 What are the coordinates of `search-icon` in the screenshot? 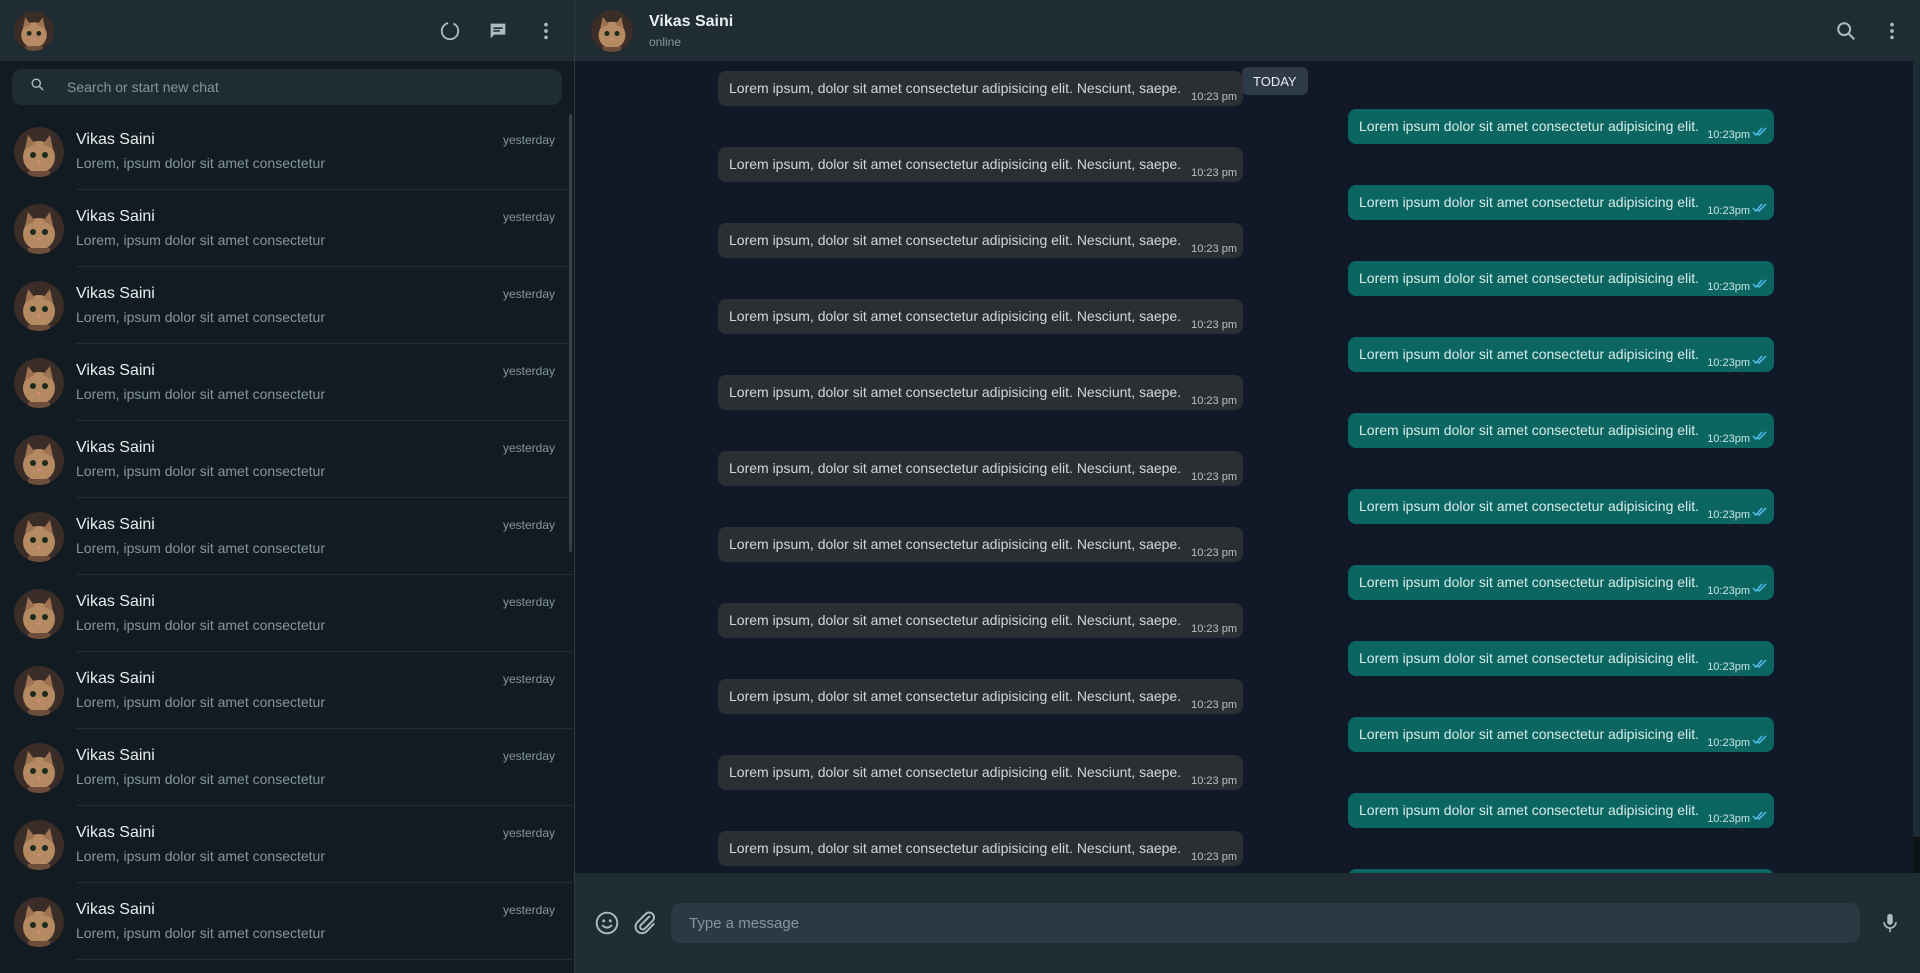 It's located at (1846, 31).